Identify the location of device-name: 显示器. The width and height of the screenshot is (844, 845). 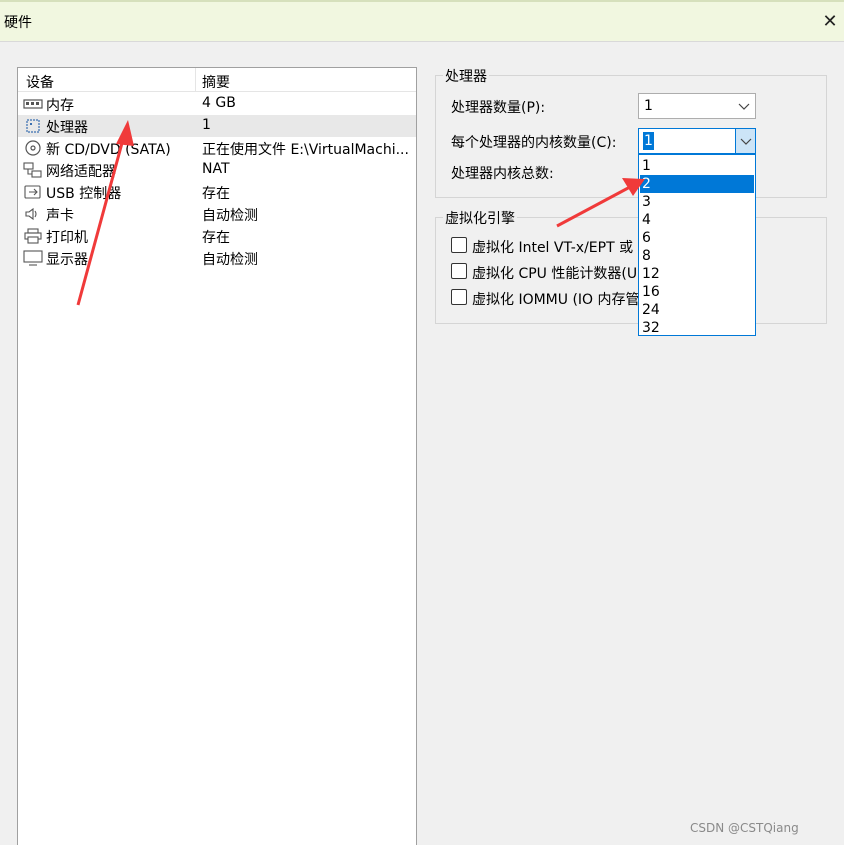
(67, 260).